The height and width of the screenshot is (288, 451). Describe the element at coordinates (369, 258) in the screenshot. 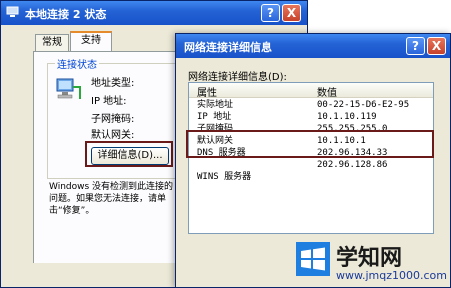

I see `watermark-title: 学知网` at that location.